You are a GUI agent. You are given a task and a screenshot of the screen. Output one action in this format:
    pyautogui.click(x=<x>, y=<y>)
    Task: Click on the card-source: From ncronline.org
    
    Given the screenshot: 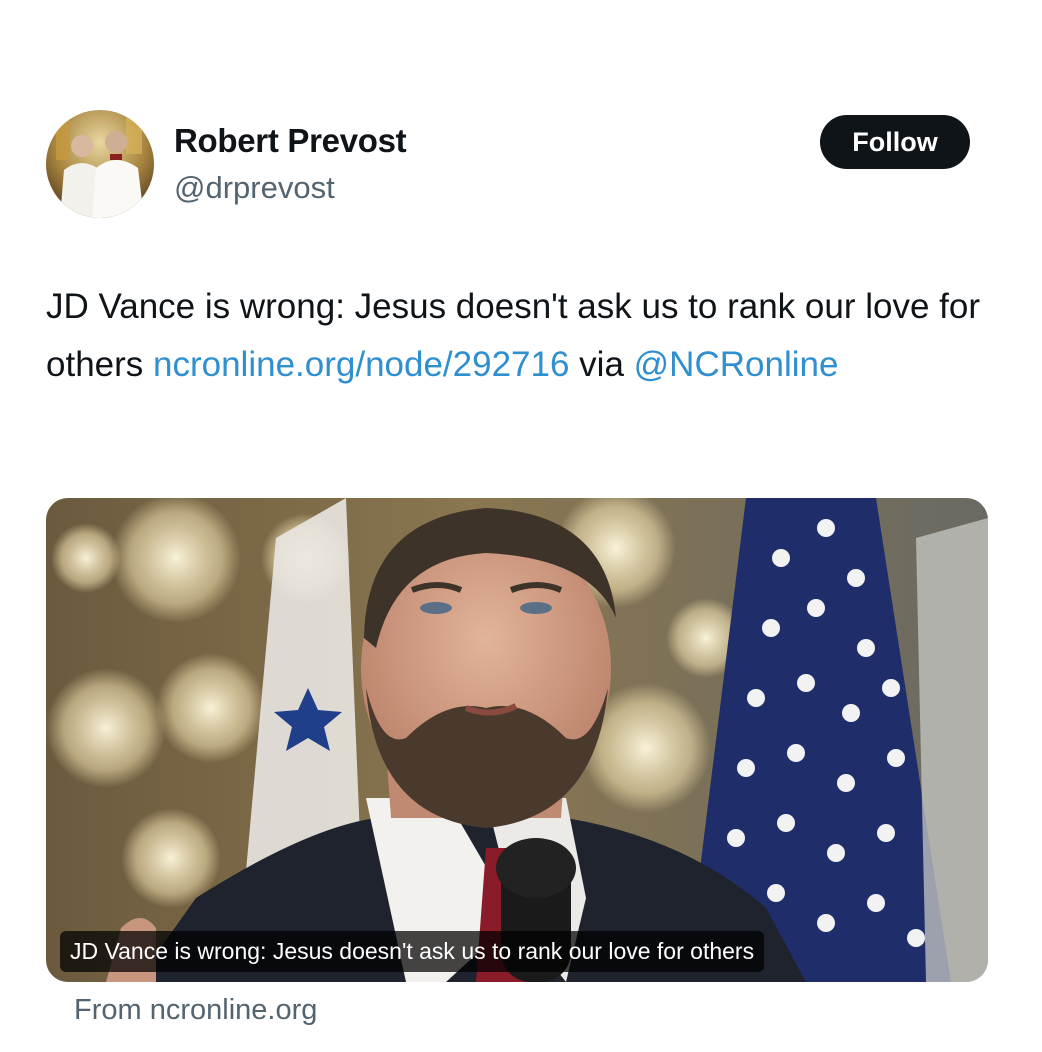 What is the action you would take?
    pyautogui.click(x=195, y=1010)
    